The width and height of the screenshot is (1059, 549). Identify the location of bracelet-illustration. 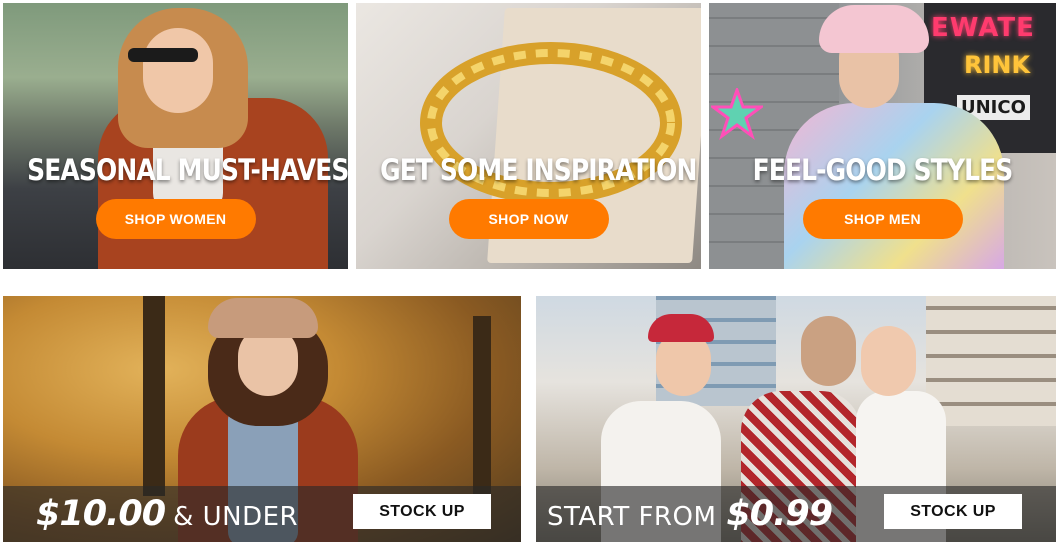
(551, 123).